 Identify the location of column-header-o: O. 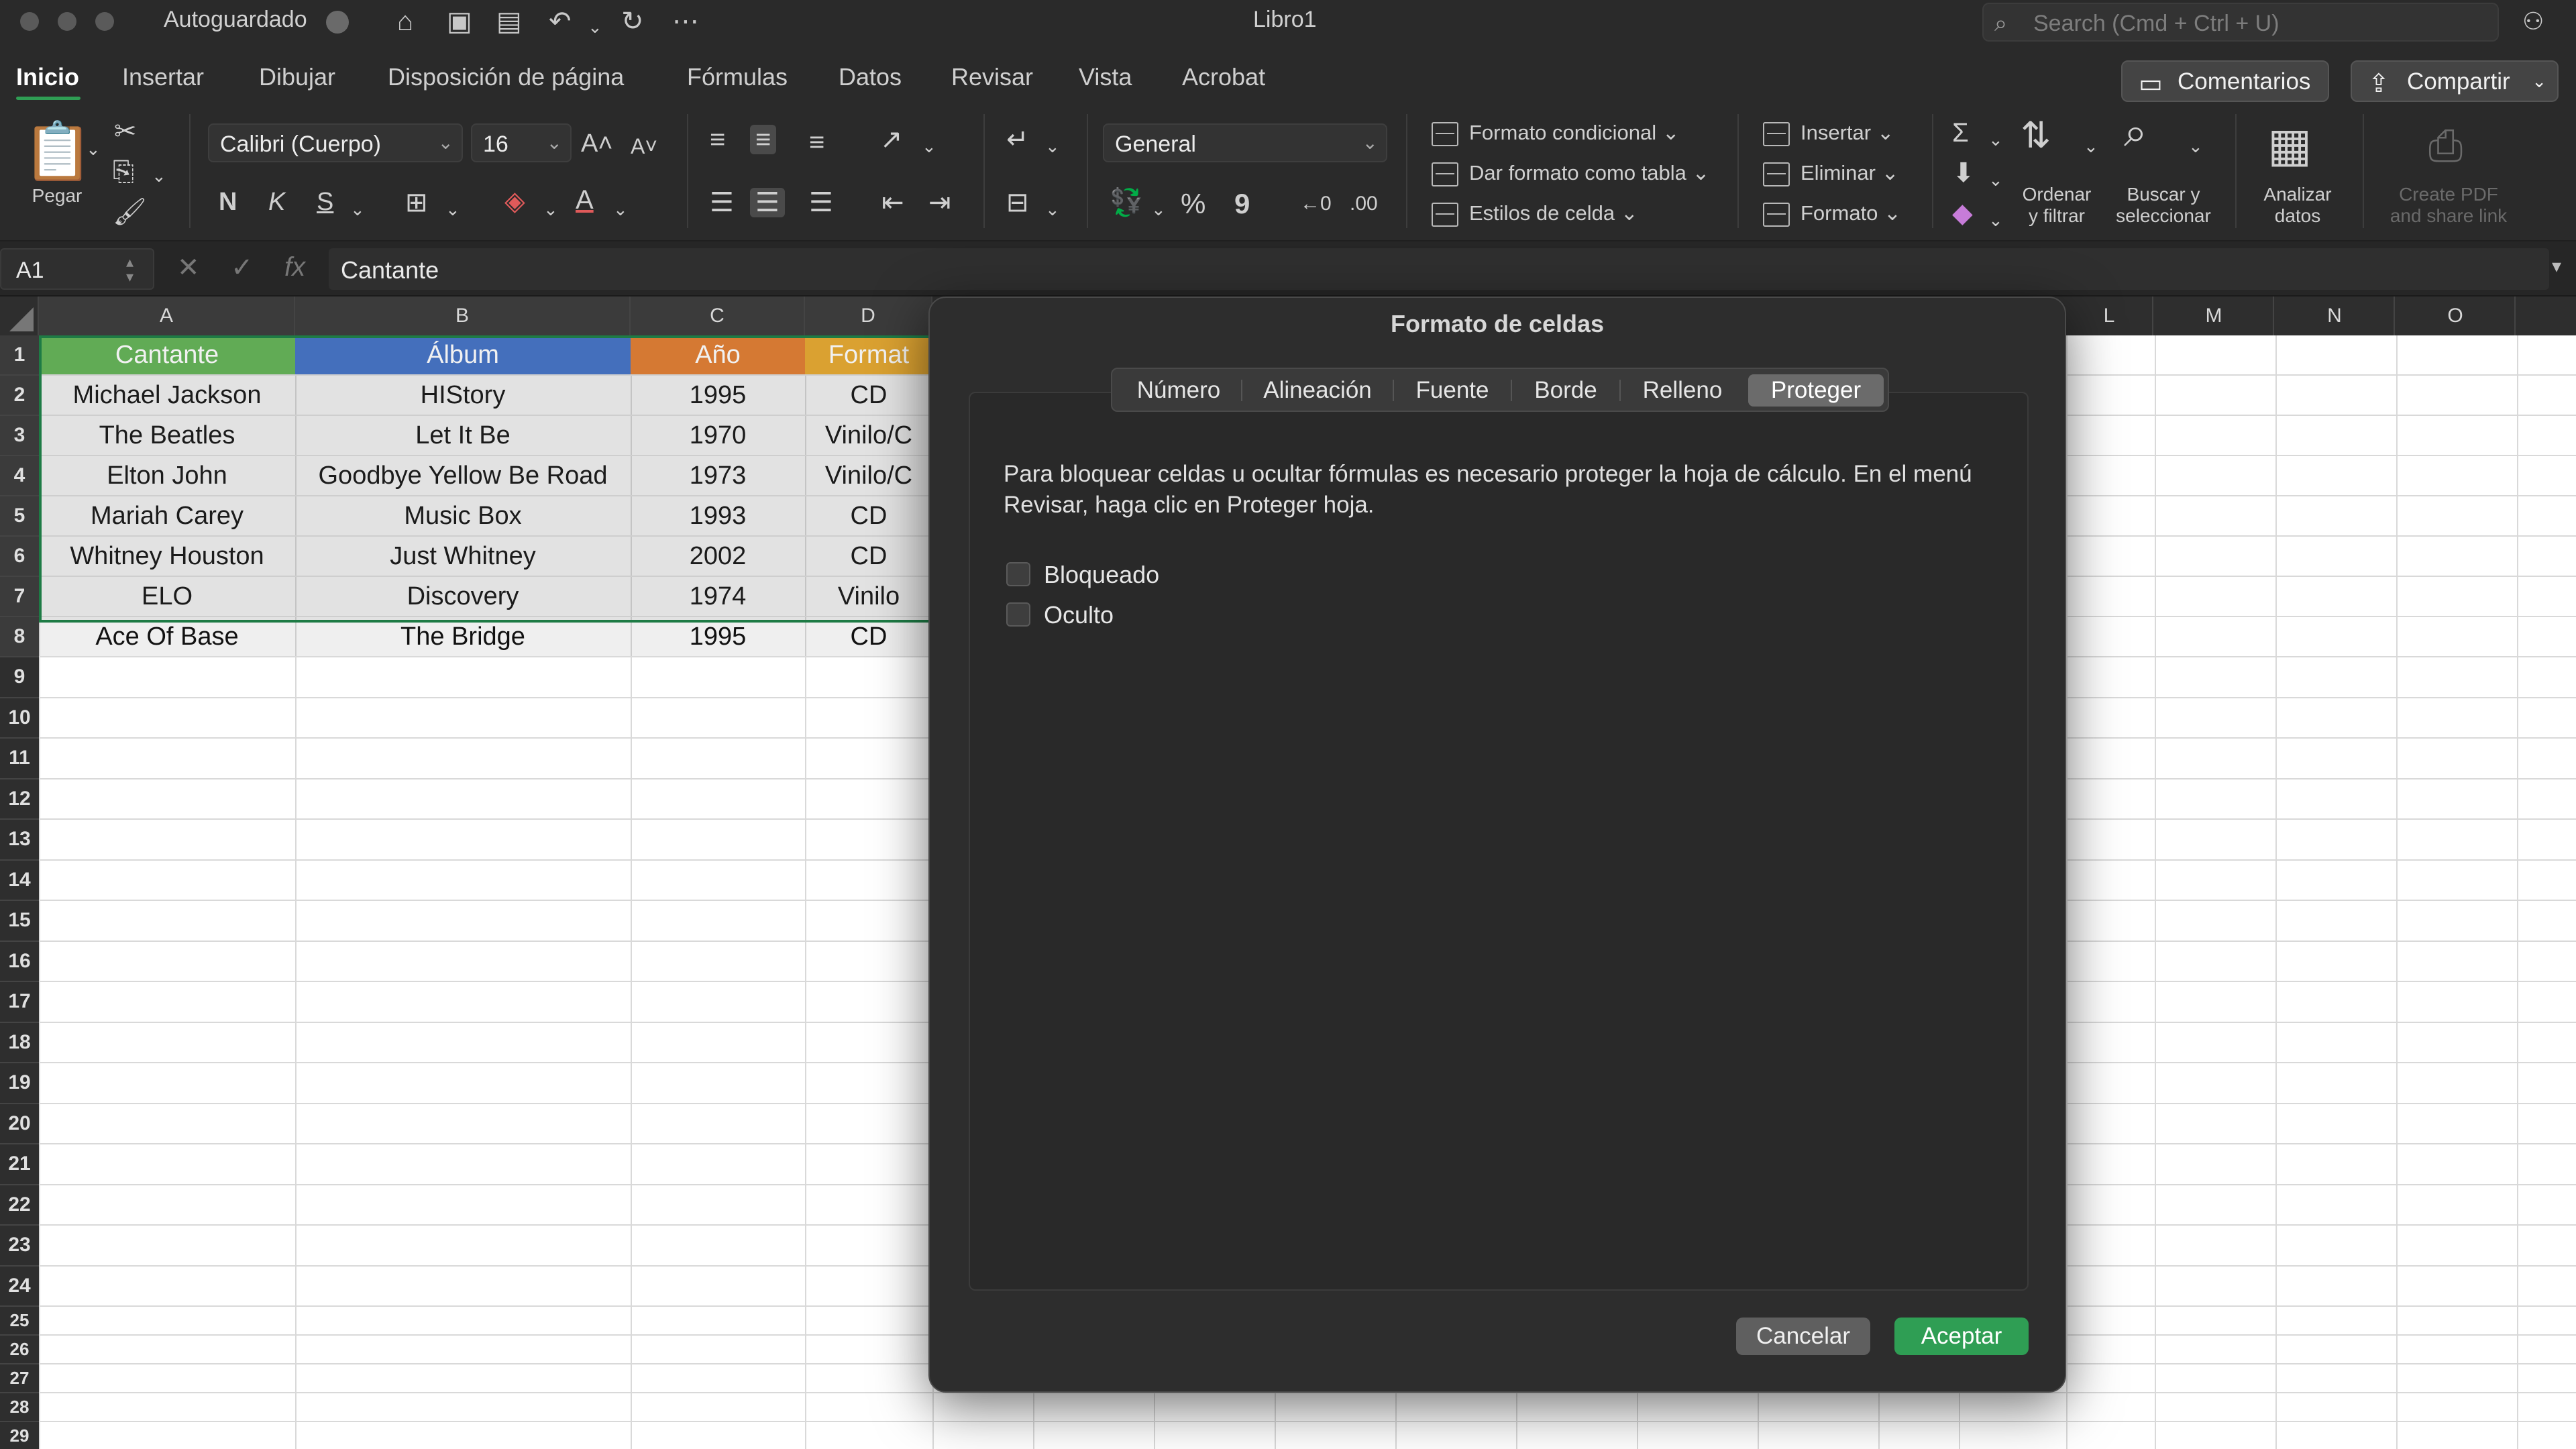
(2456, 316).